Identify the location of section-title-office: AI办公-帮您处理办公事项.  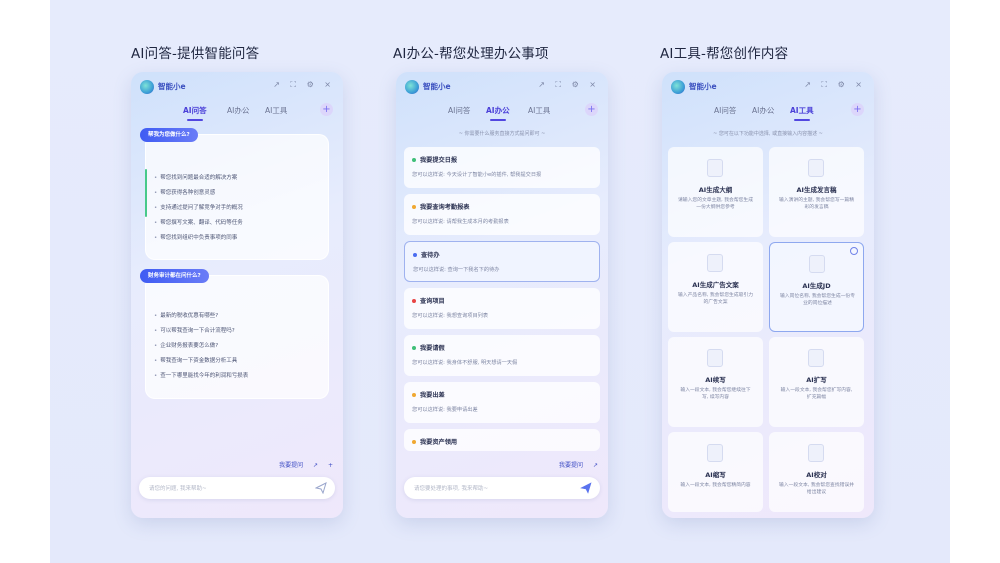
(471, 54).